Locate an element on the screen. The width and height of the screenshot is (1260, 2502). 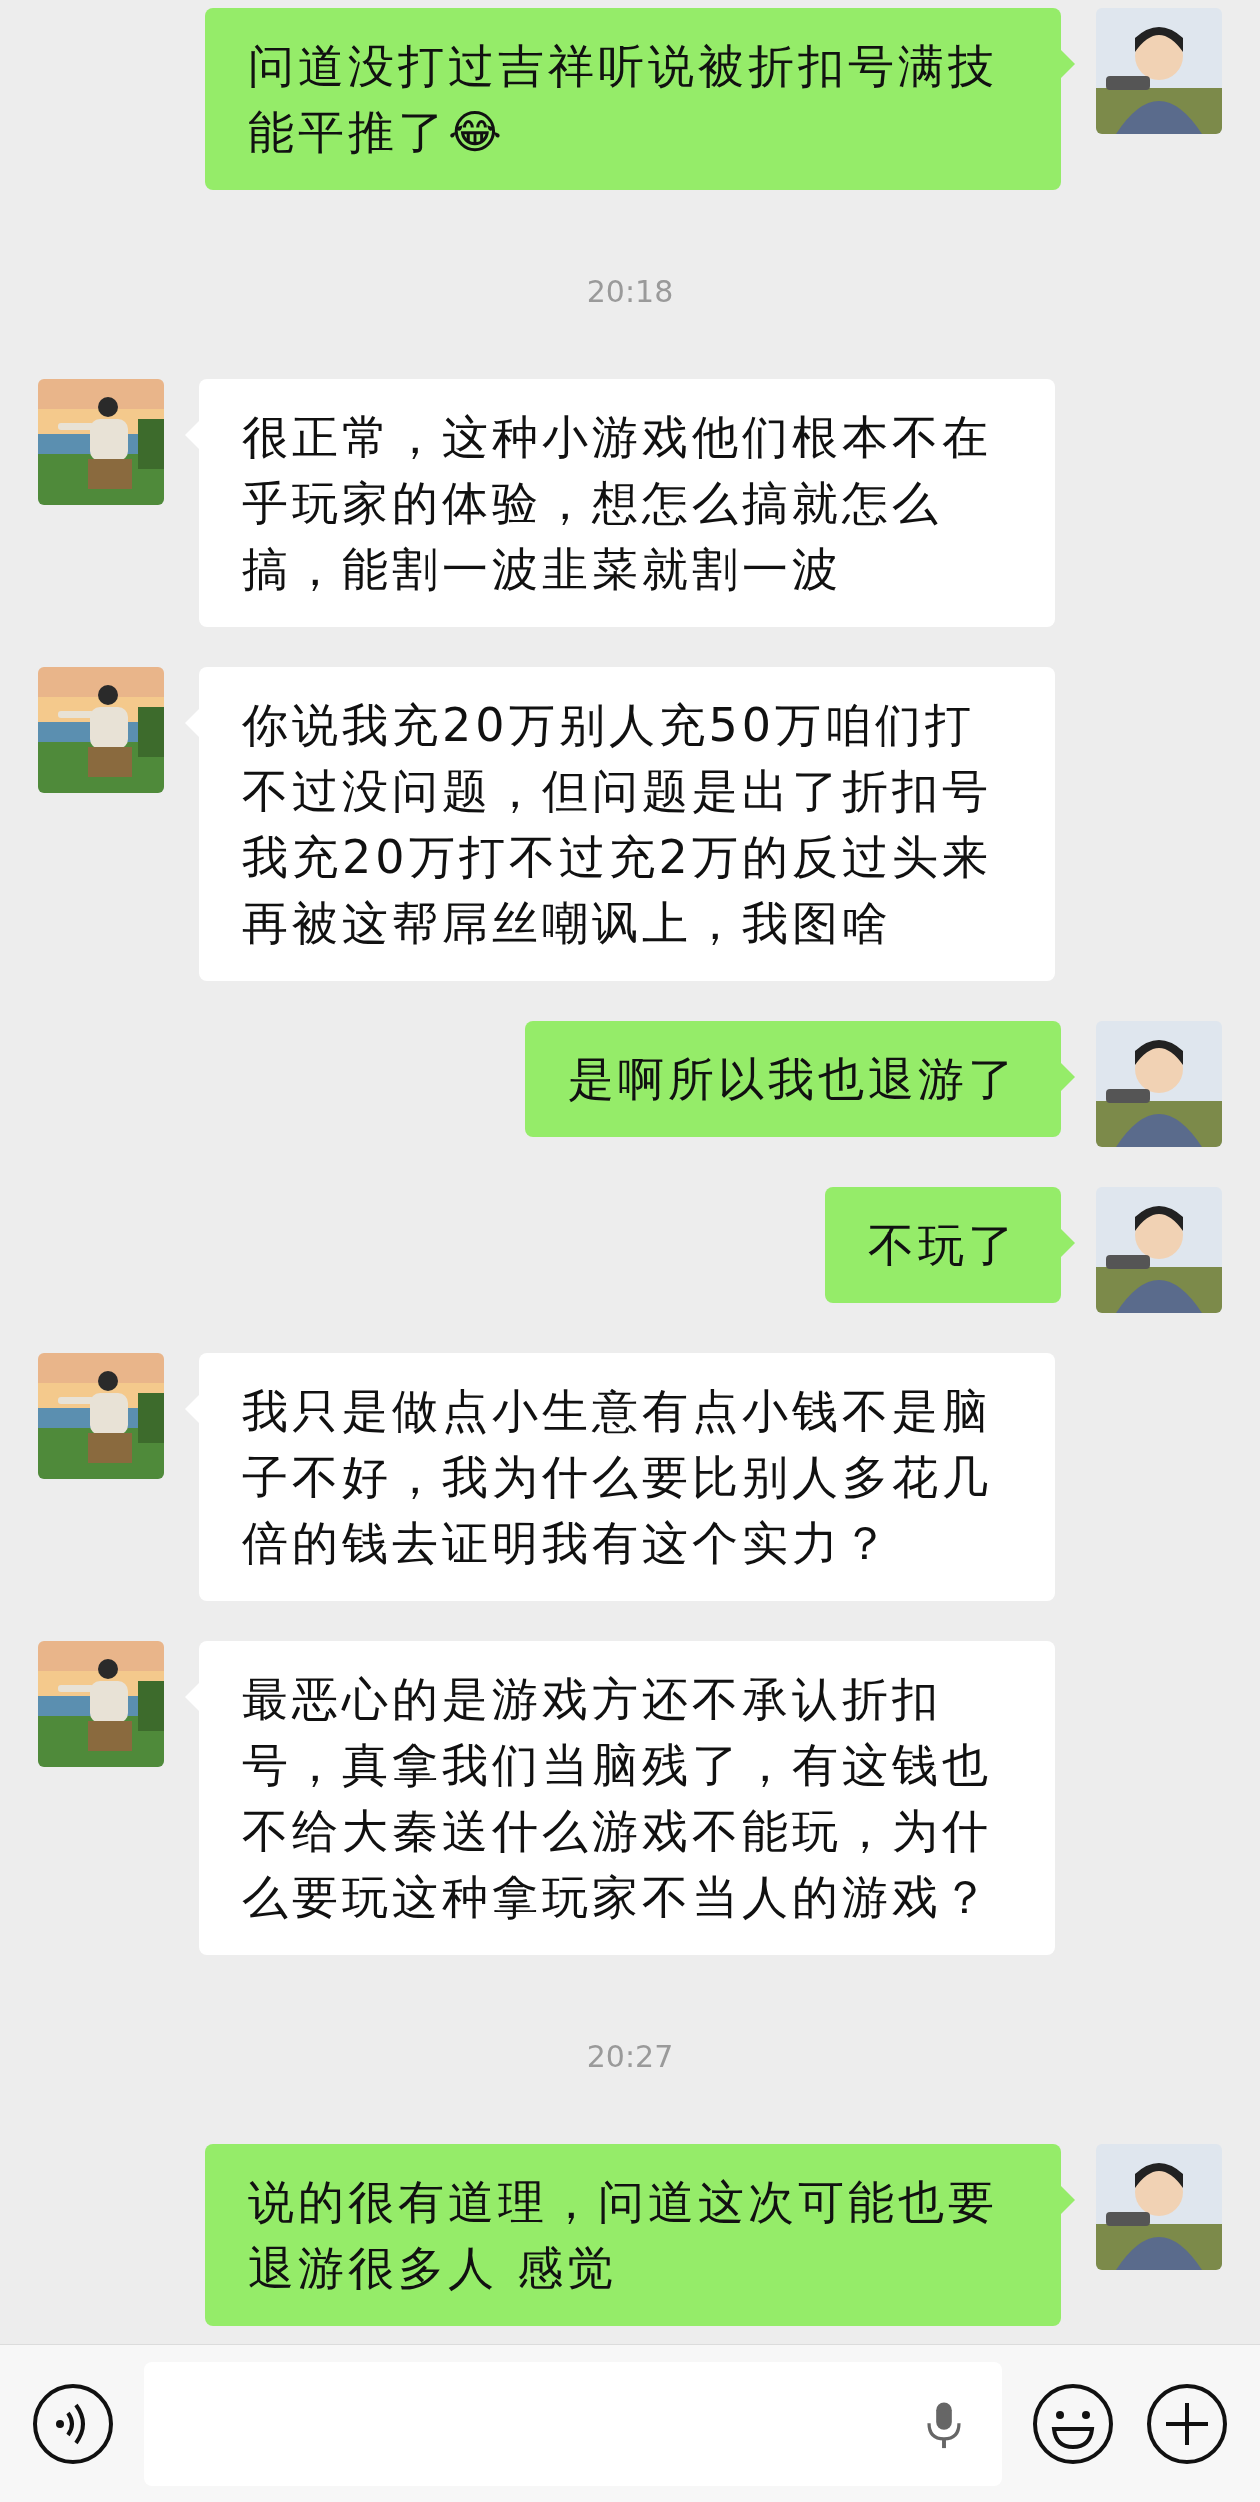
timestamp: 20:18 is located at coordinates (630, 291).